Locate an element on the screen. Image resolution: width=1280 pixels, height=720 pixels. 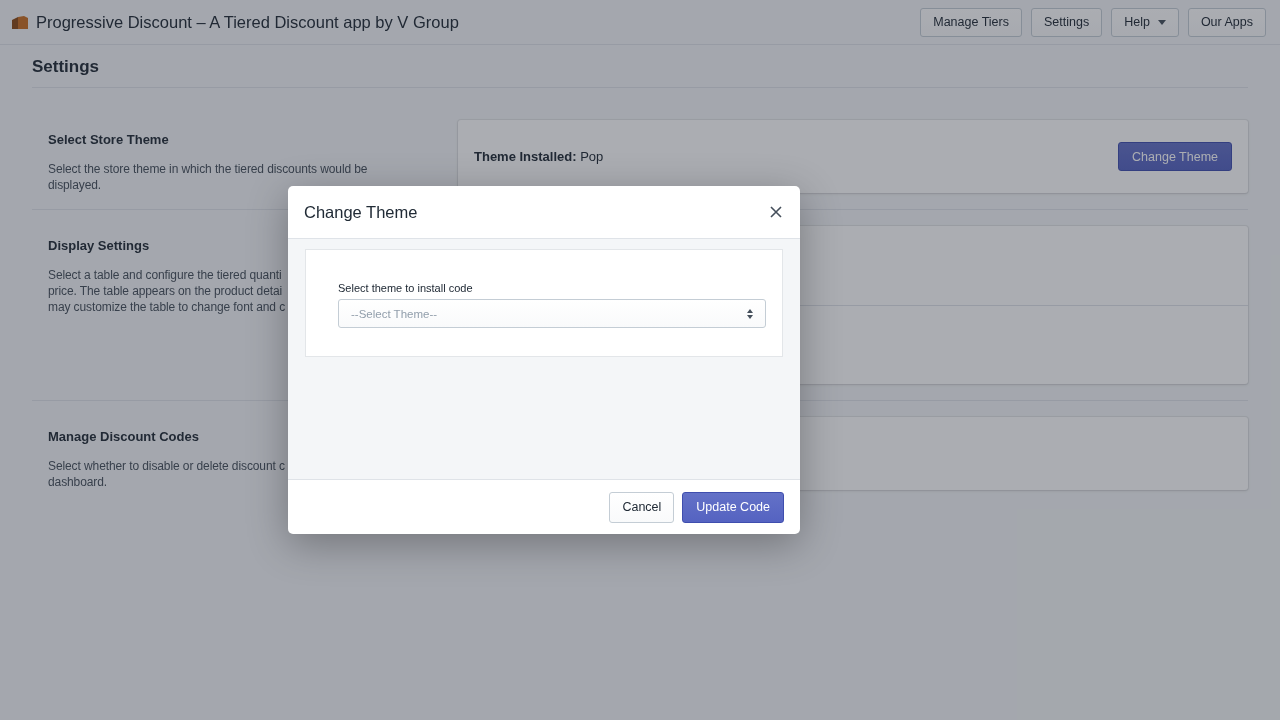
logo-icon is located at coordinates (20, 22).